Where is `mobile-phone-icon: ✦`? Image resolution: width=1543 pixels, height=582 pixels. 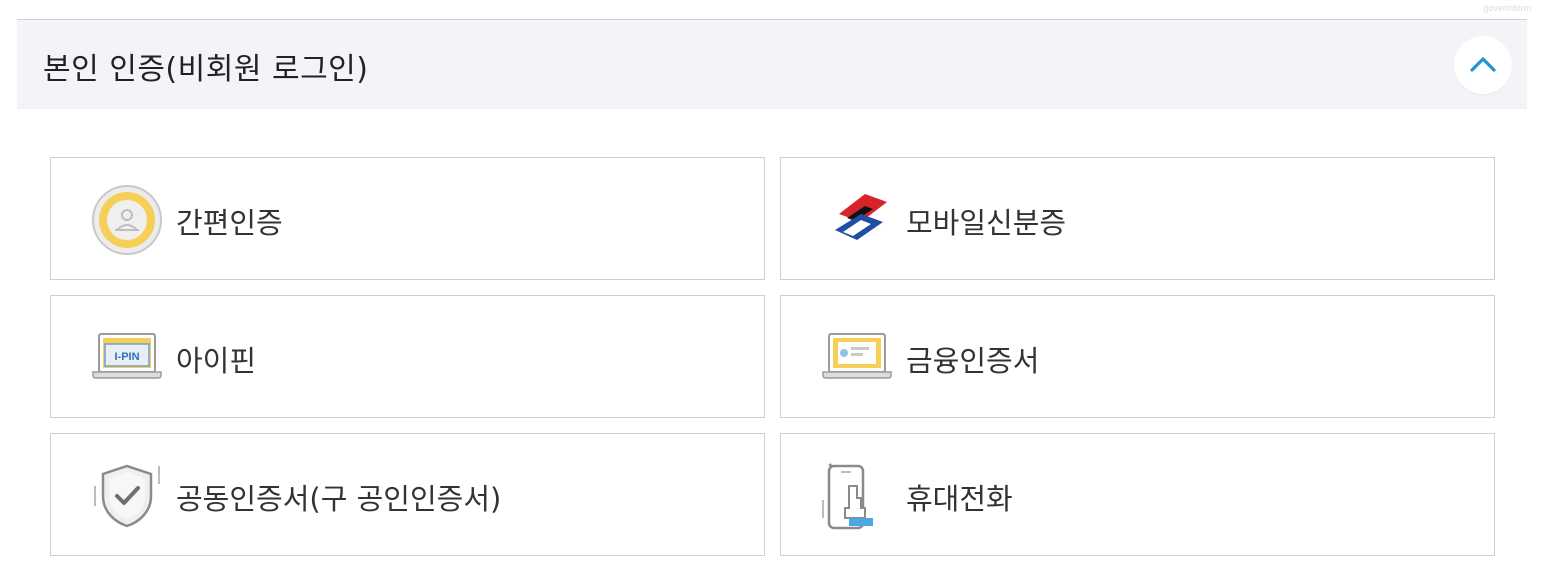 mobile-phone-icon: ✦ is located at coordinates (847, 495).